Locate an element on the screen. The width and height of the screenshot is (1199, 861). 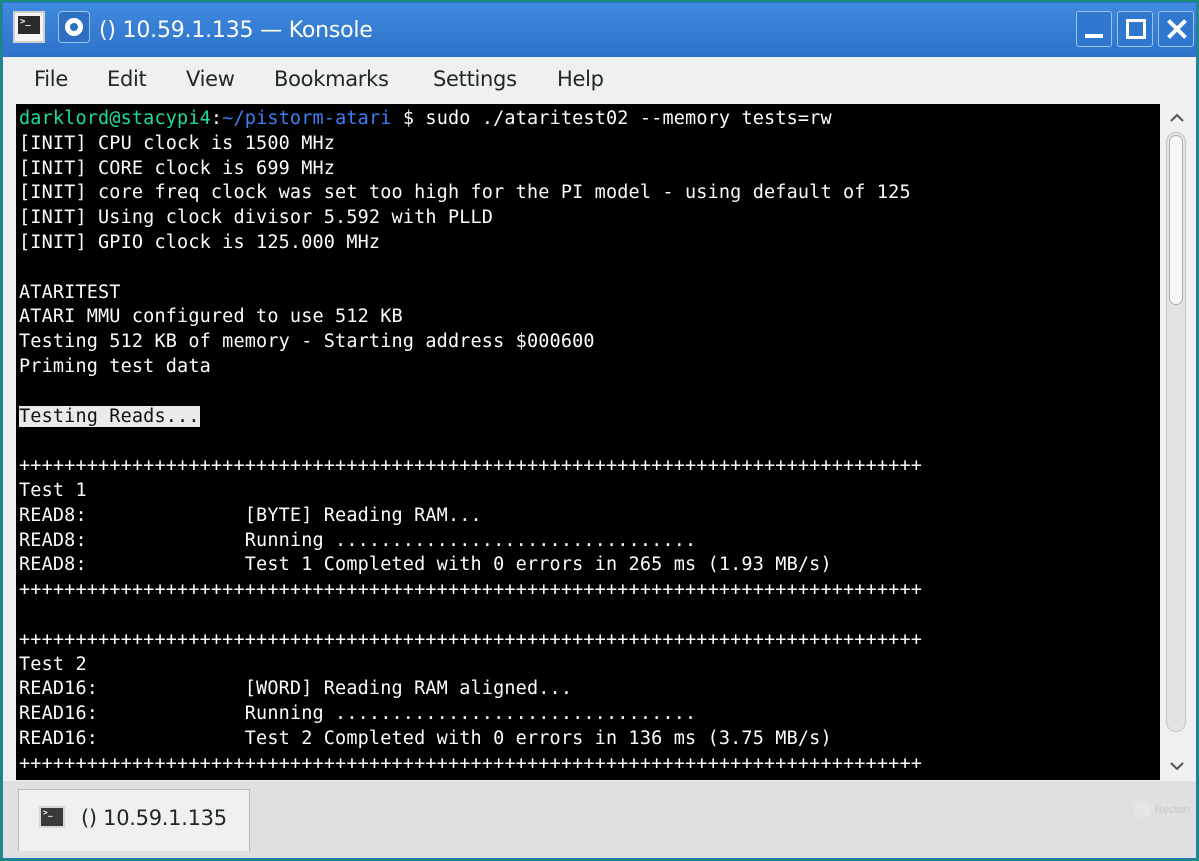
prompt-path: ~/pistorm-atari is located at coordinates (307, 118).